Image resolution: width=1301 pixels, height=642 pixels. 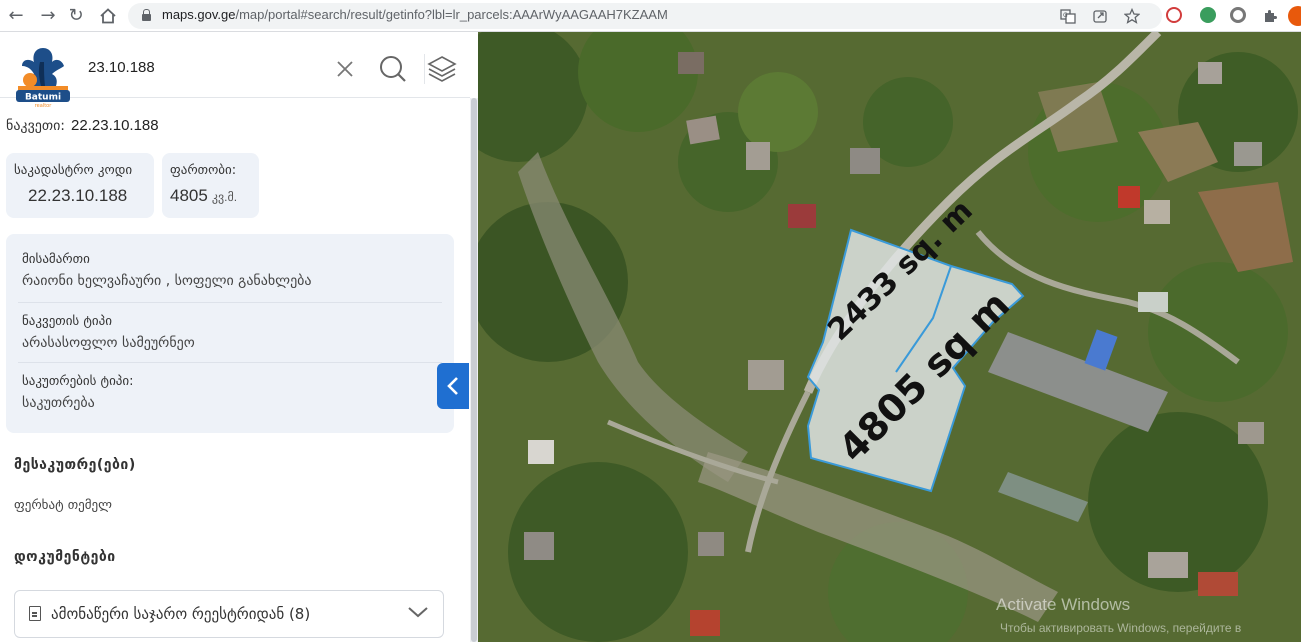 What do you see at coordinates (230, 392) in the screenshot?
I see `ownership-type-row: საკუთრების ტიპი: საკუთრება` at bounding box center [230, 392].